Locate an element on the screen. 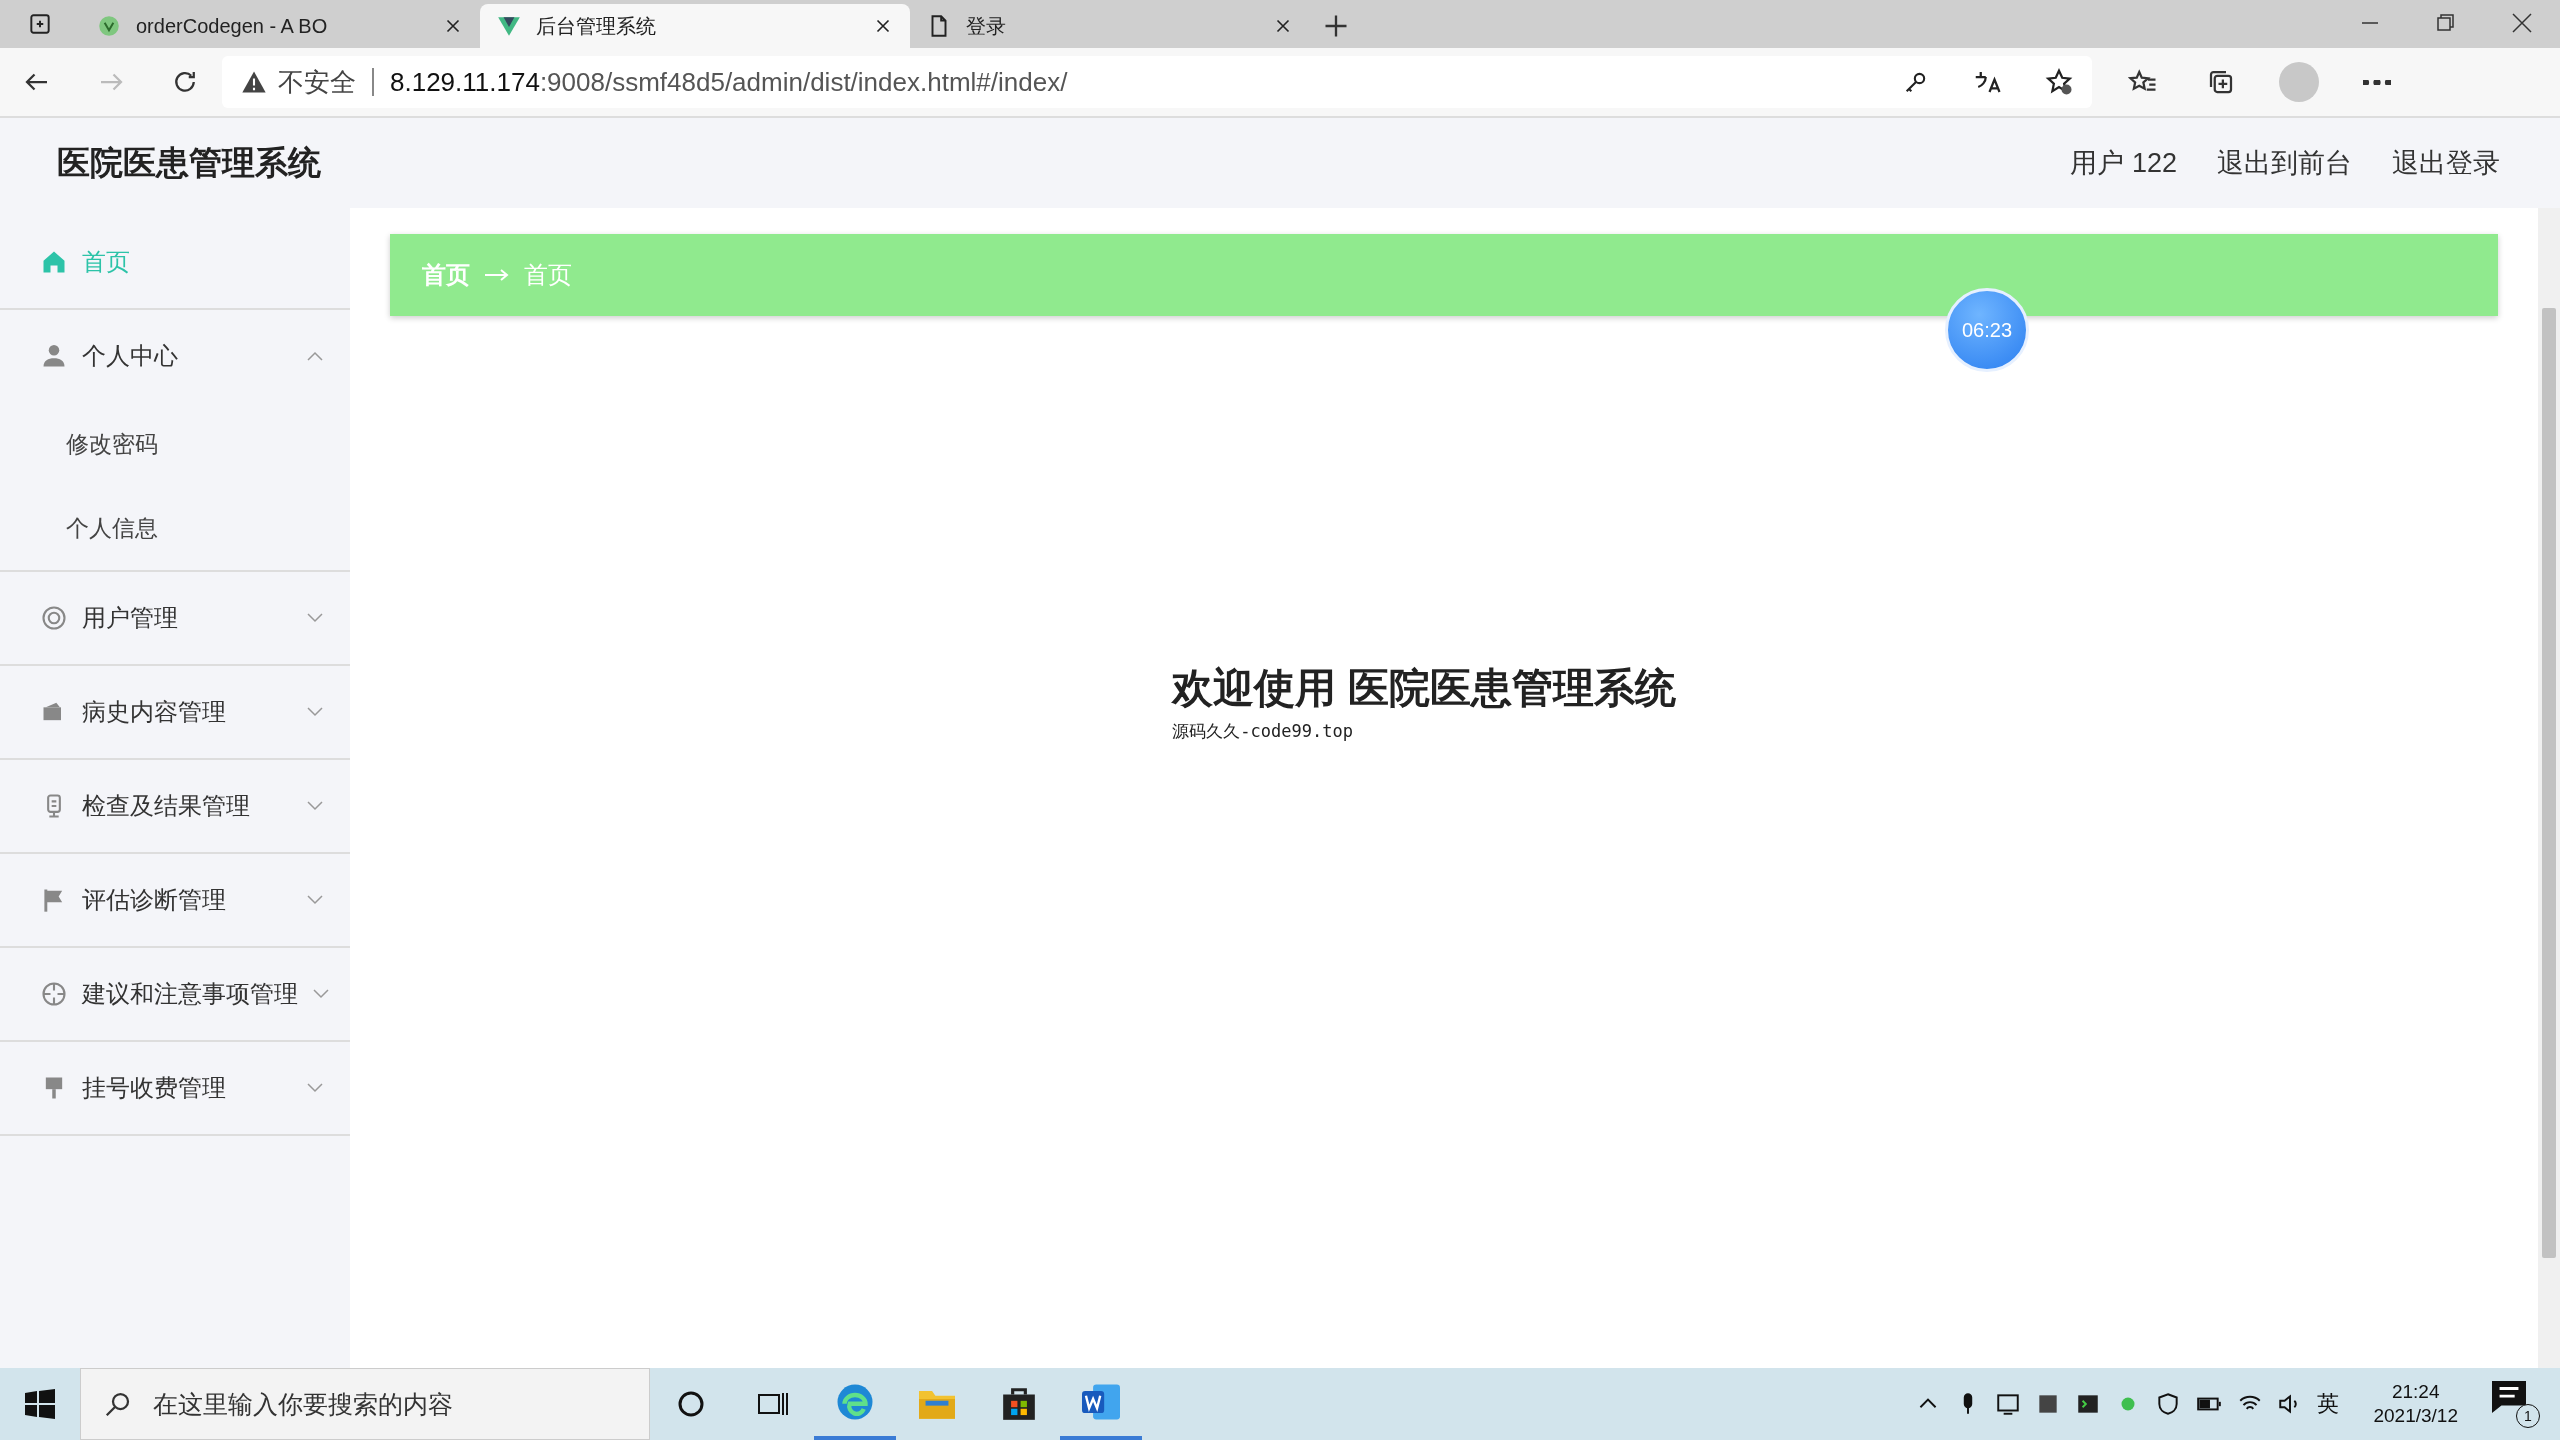 The image size is (2560, 1440). arrow-icon is located at coordinates (497, 275).